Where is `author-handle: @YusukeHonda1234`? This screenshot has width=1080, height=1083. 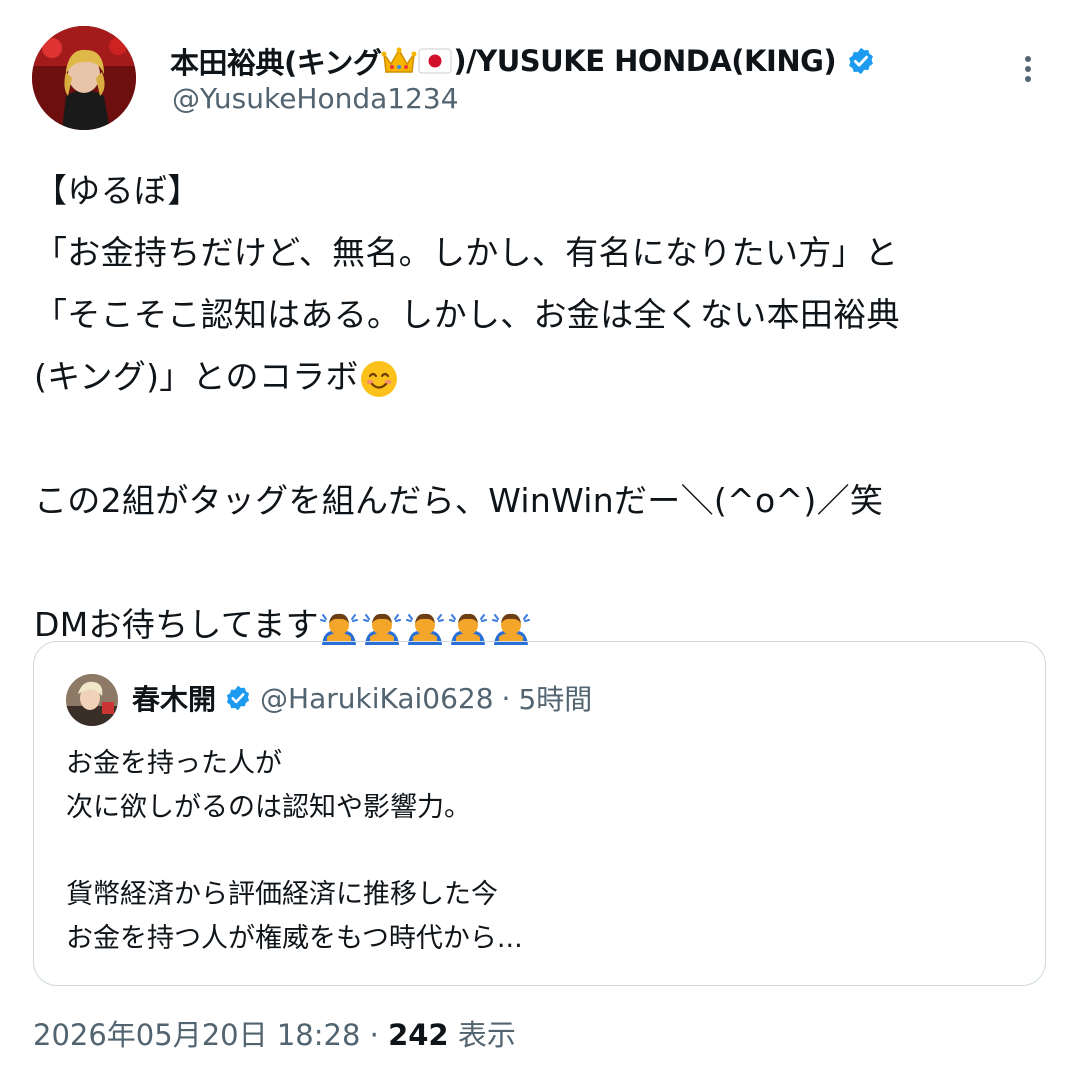 author-handle: @YusukeHonda1234 is located at coordinates (315, 98).